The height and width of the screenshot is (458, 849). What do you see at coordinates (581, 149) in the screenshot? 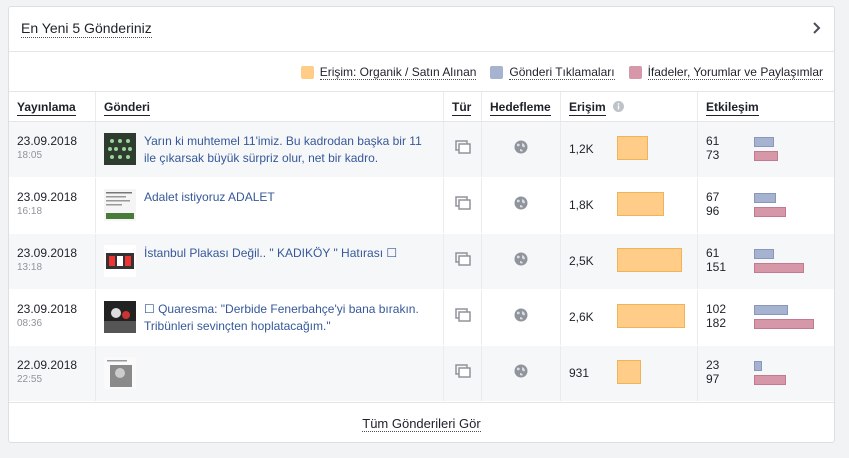
I see `reach-value: 1,2K` at bounding box center [581, 149].